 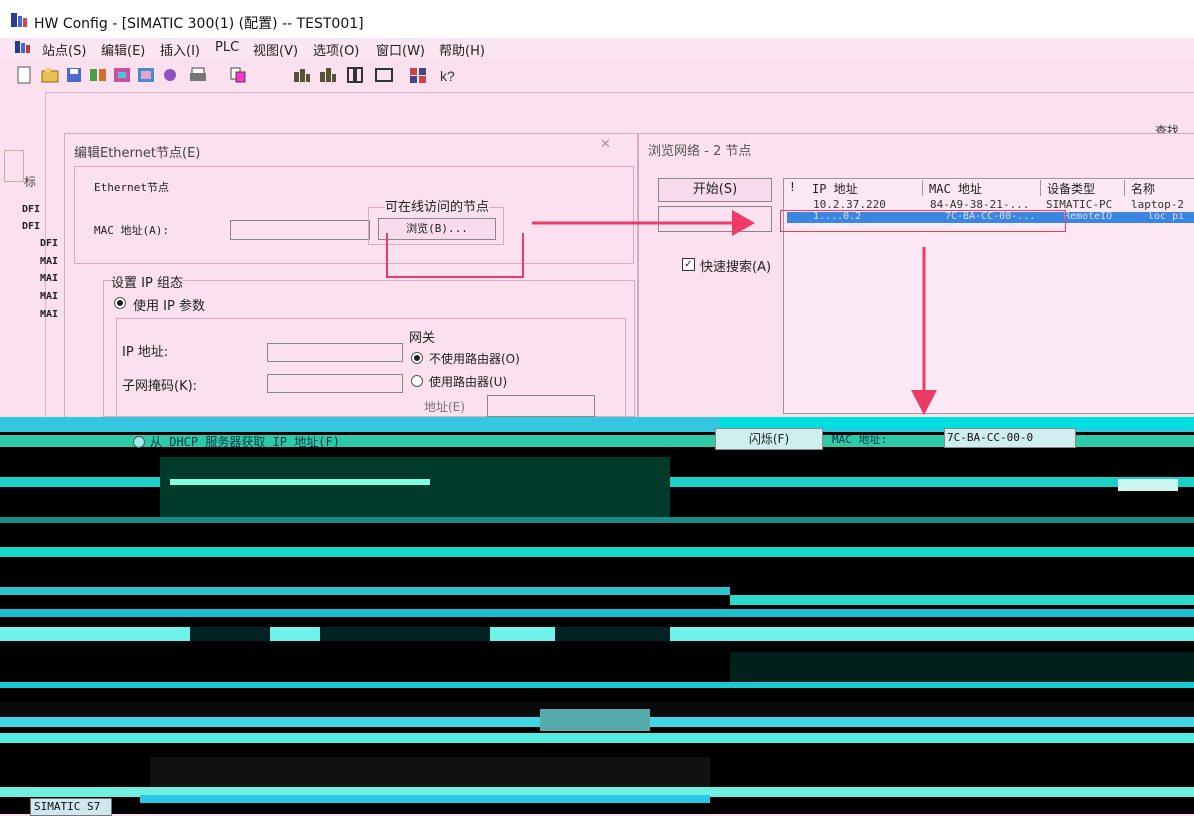 What do you see at coordinates (139, 442) in the screenshot?
I see `dhcp-radio` at bounding box center [139, 442].